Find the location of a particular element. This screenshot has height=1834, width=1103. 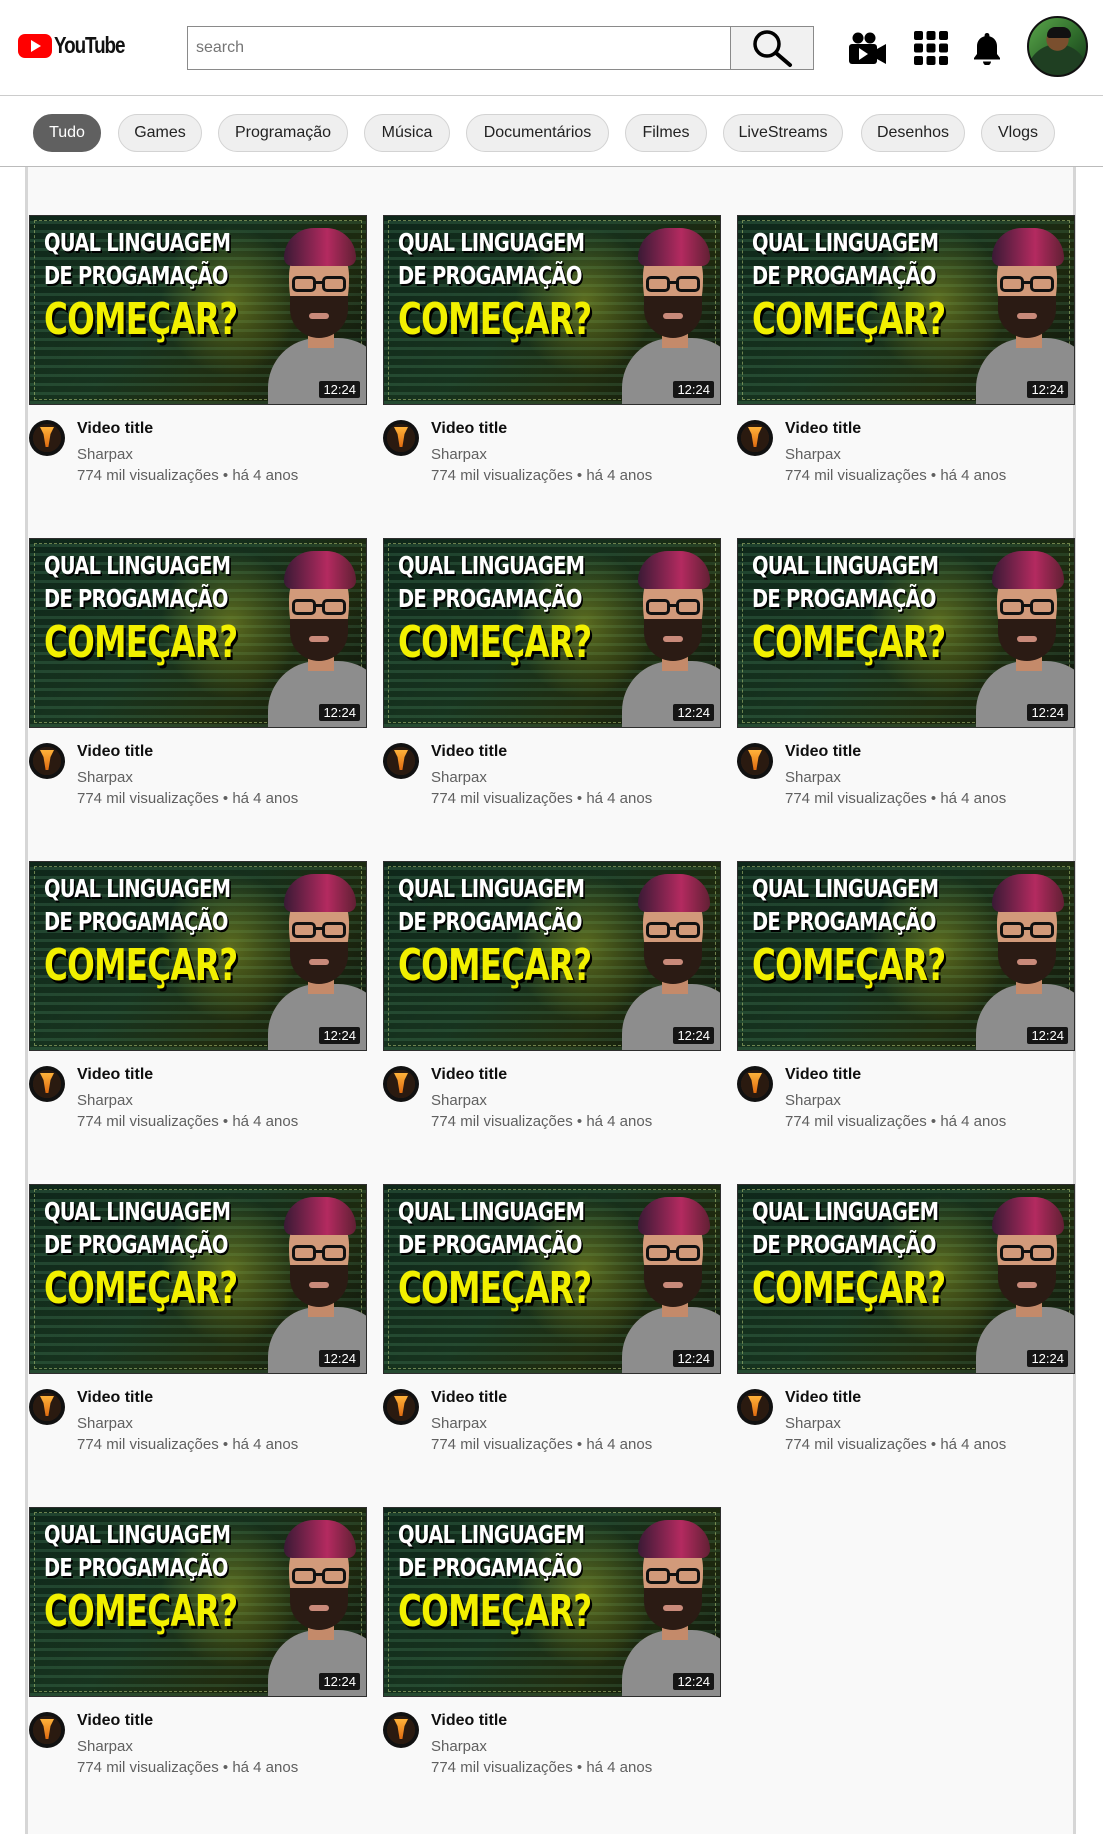

apps-button is located at coordinates (931, 48).